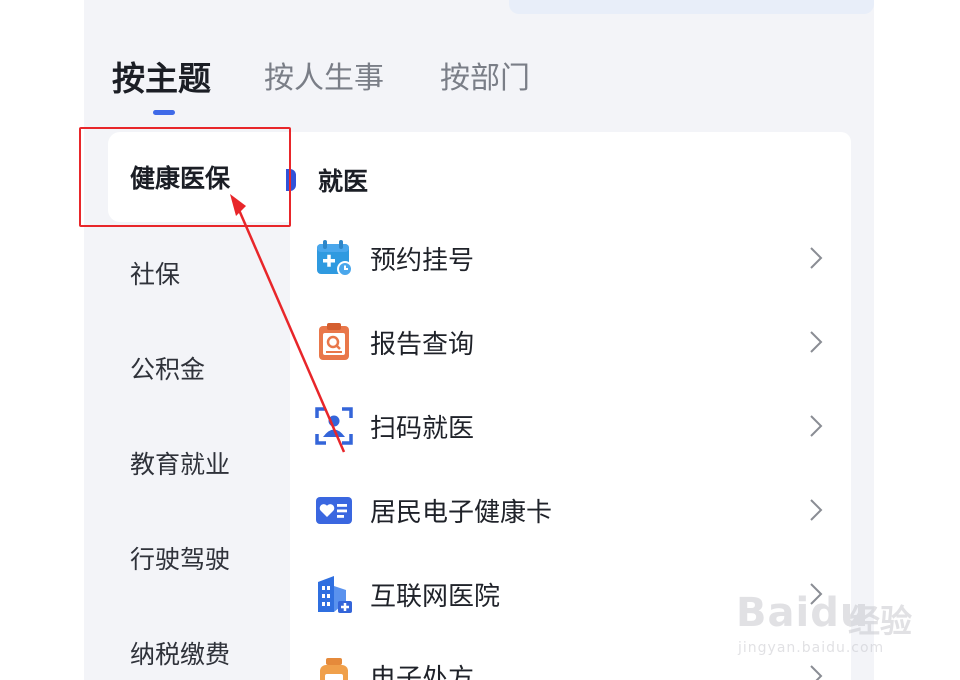  I want to click on baidu-jingyan-watermark: Baidu 经验 jingyan.baidu.com, so click(841, 619).